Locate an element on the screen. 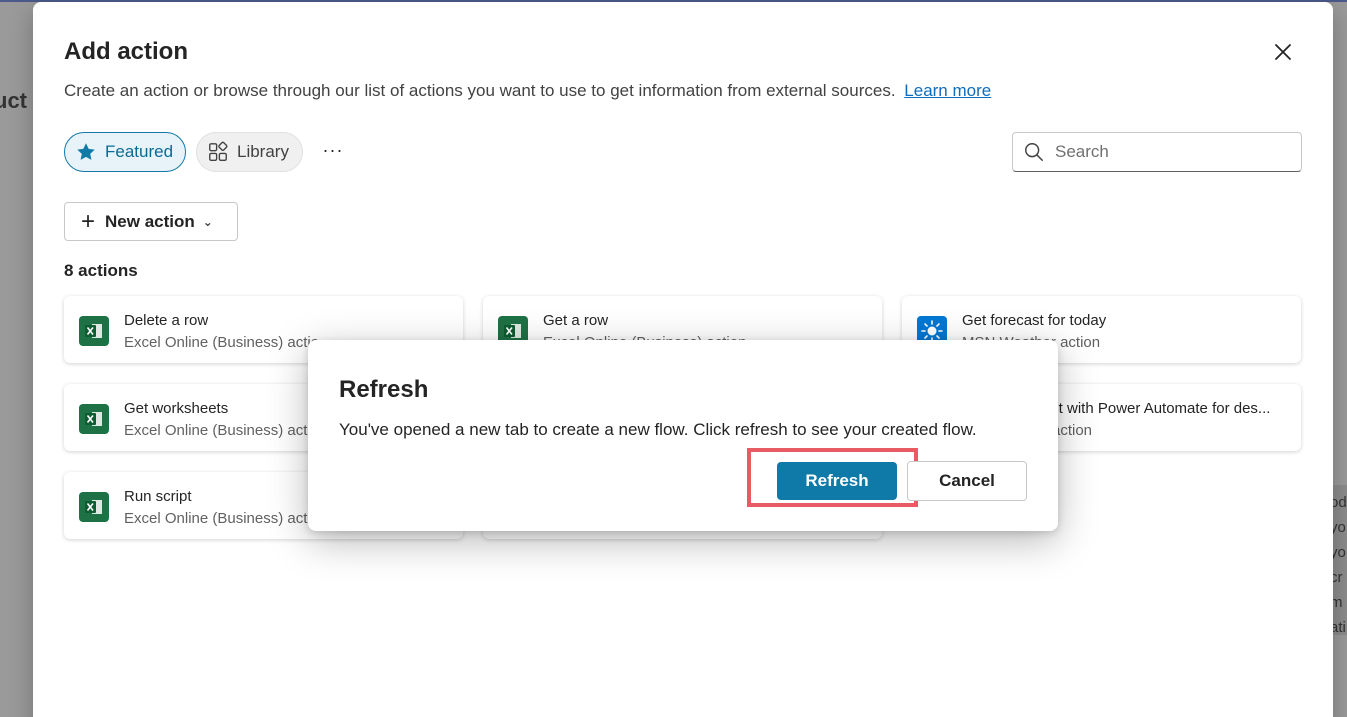  more-options-button: ··· is located at coordinates (333, 153).